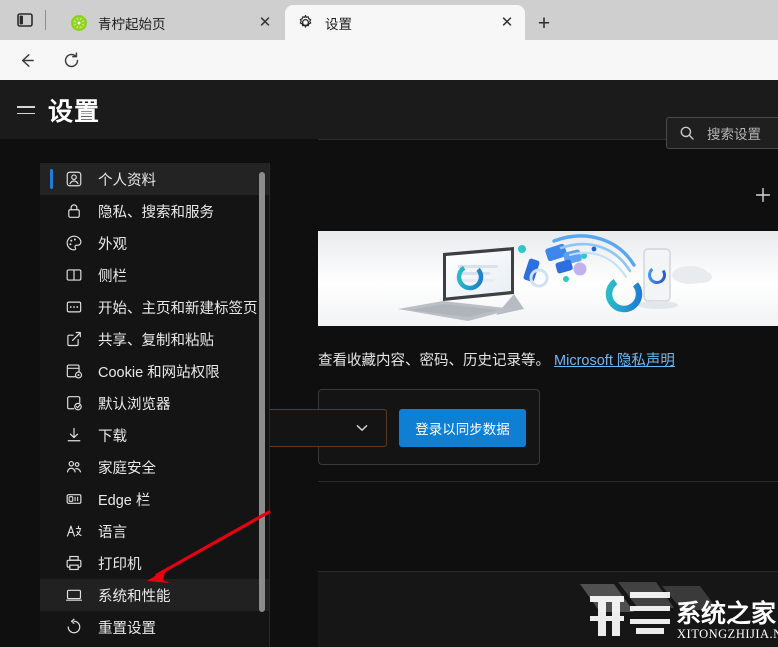  Describe the element at coordinates (74, 275) in the screenshot. I see `sidebar-panel-icon` at that location.